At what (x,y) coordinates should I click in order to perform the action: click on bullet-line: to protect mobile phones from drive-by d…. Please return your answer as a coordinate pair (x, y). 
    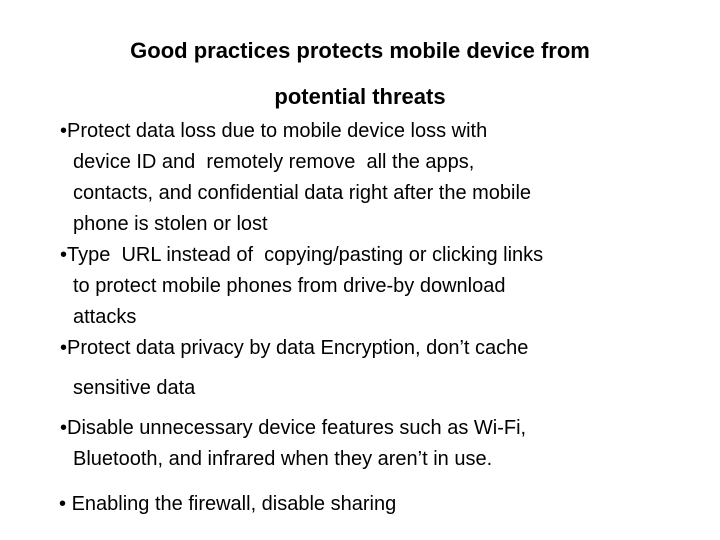
    Looking at the image, I should click on (289, 286).